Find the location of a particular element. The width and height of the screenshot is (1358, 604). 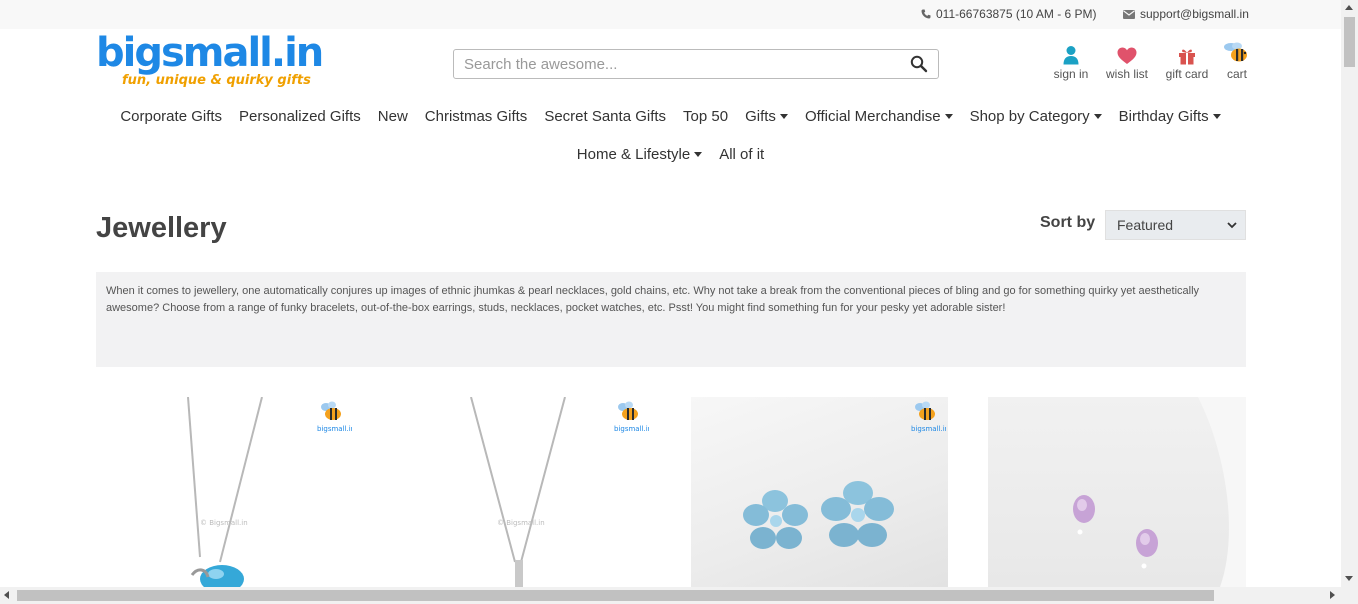

logo-tagline: fun, unique & quirky gifts is located at coordinates (216, 80).